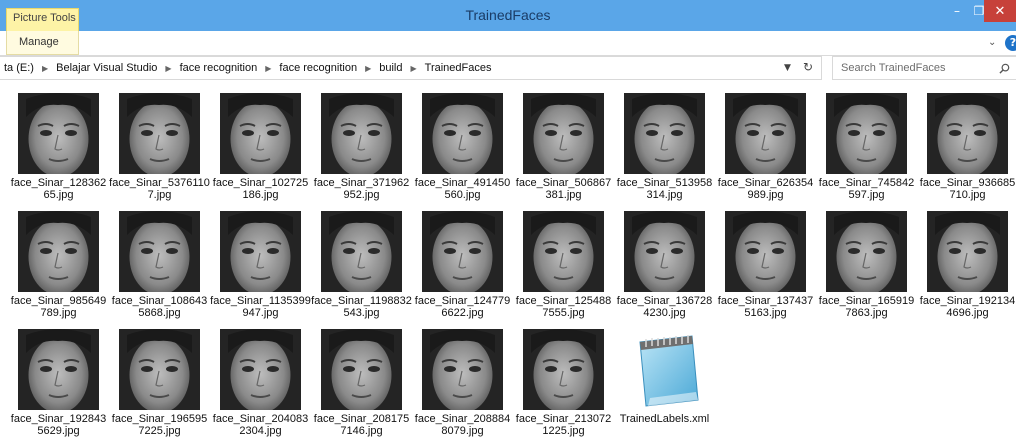 The image size is (1016, 440). I want to click on file-name: face_Sinar_1921344696.jpg, so click(967, 307).